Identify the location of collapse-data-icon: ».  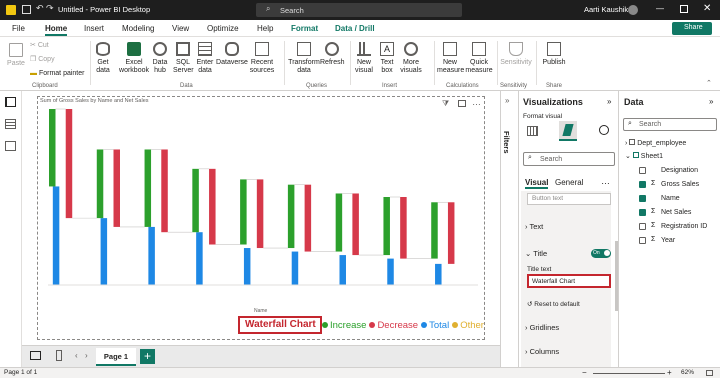
(711, 101).